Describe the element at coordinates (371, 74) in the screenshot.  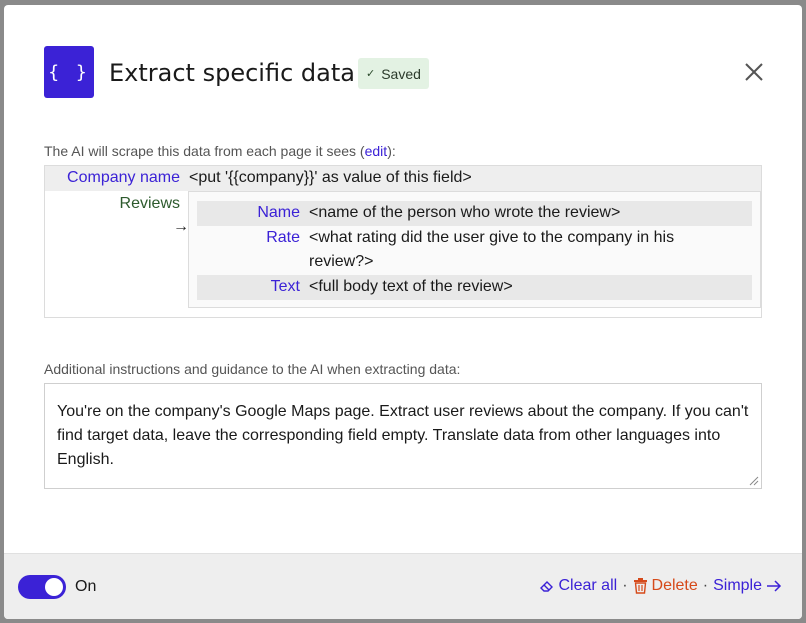
I see `check-icon: ✓` at that location.